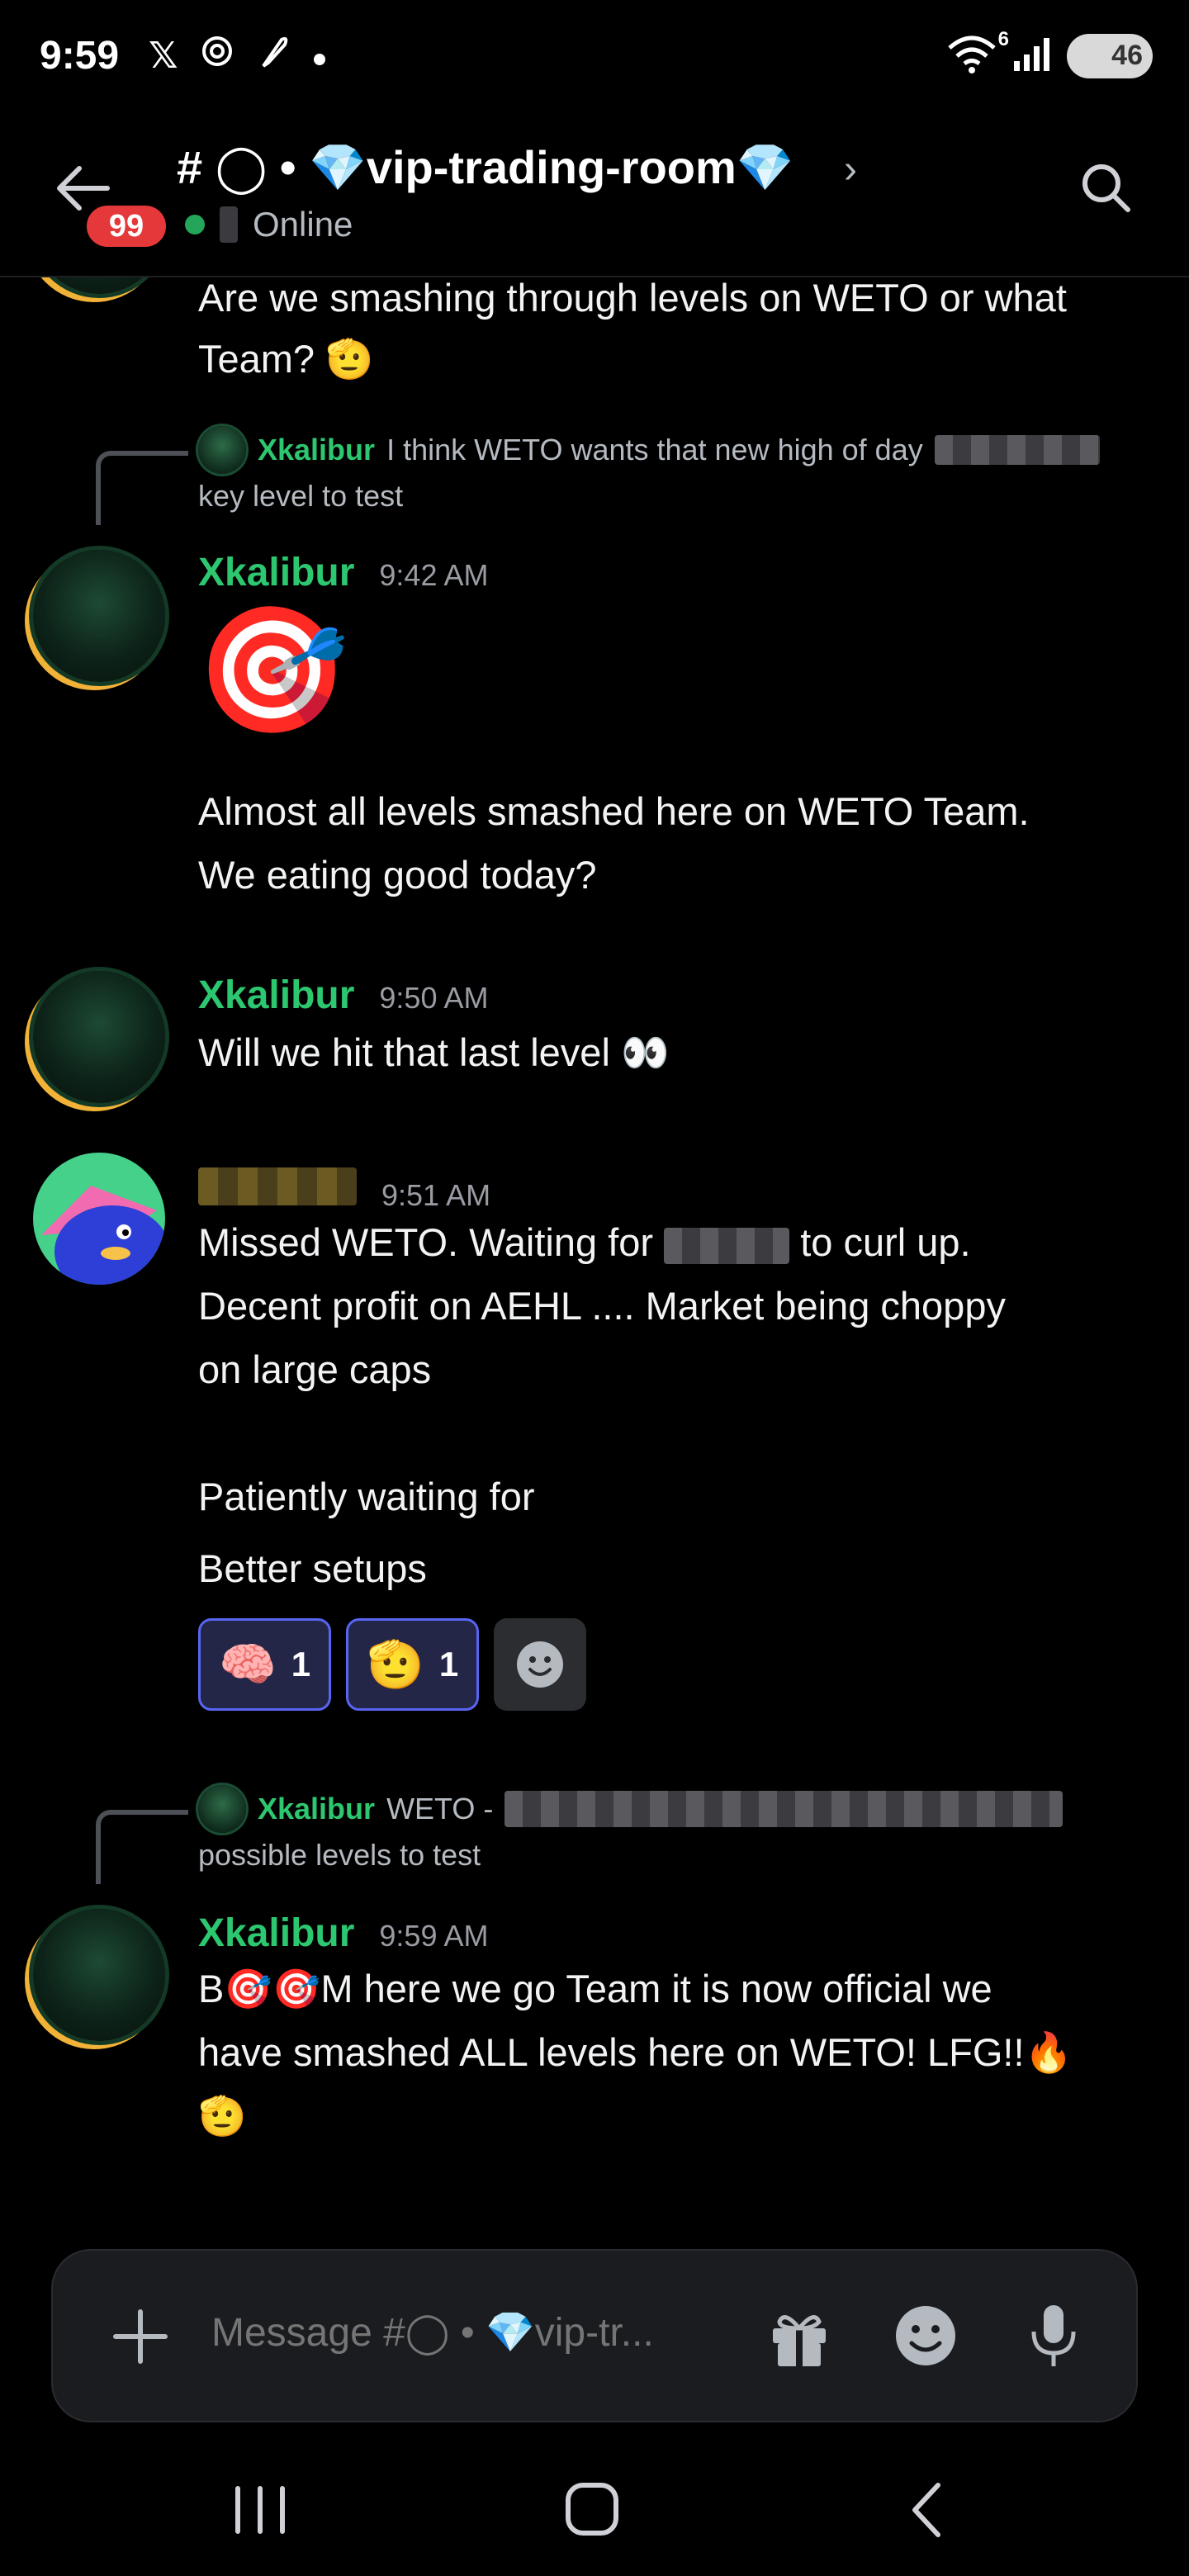  I want to click on feather-icon, so click(273, 55).